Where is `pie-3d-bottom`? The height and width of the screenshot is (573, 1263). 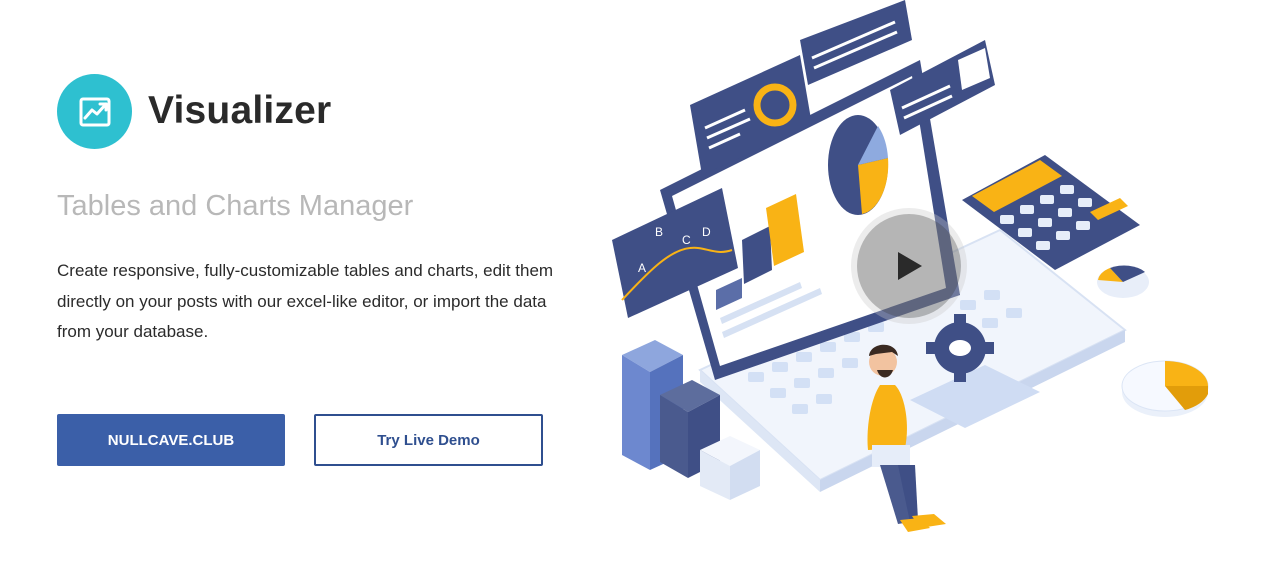 pie-3d-bottom is located at coordinates (1165, 388).